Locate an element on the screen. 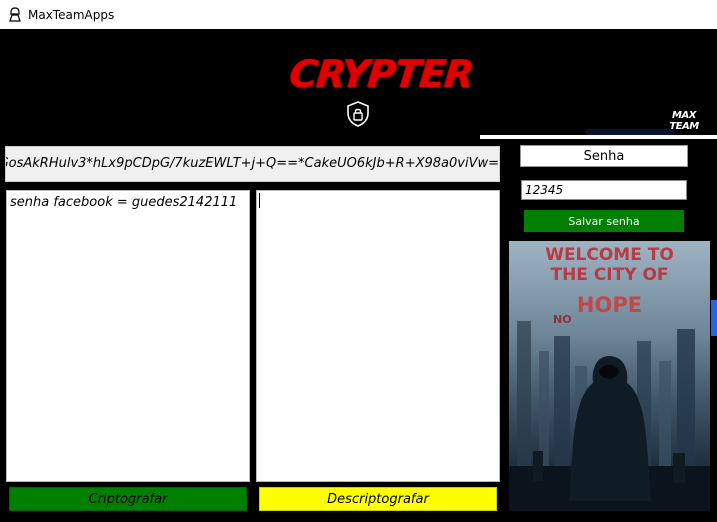  text-caret is located at coordinates (259, 200).